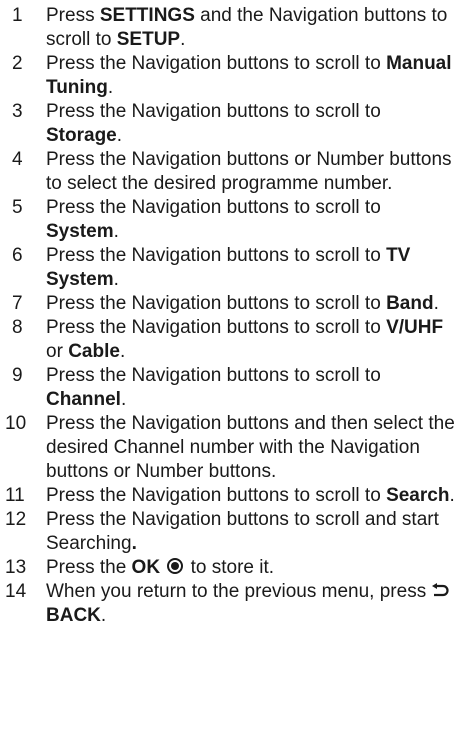  Describe the element at coordinates (16, 519) in the screenshot. I see `step-number: 12` at that location.